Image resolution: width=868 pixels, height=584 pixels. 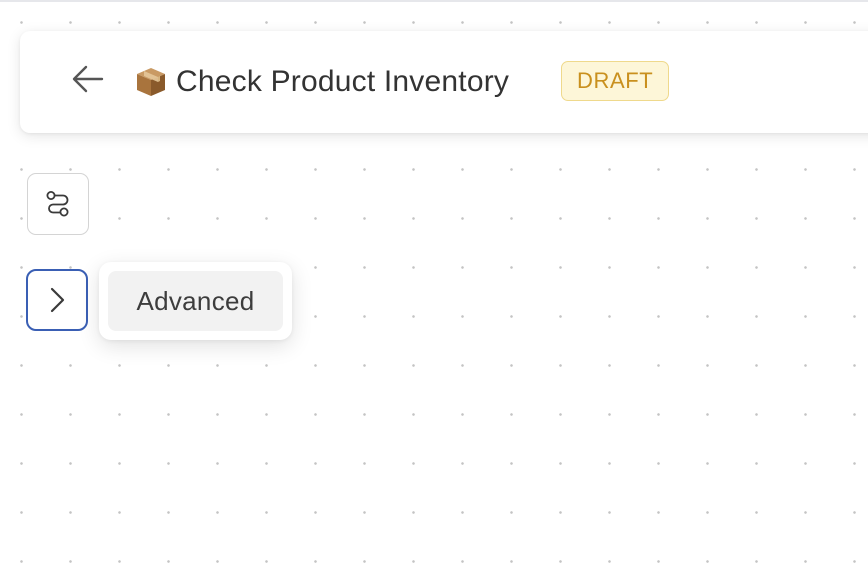 I want to click on workflow-path-icon, so click(x=57, y=204).